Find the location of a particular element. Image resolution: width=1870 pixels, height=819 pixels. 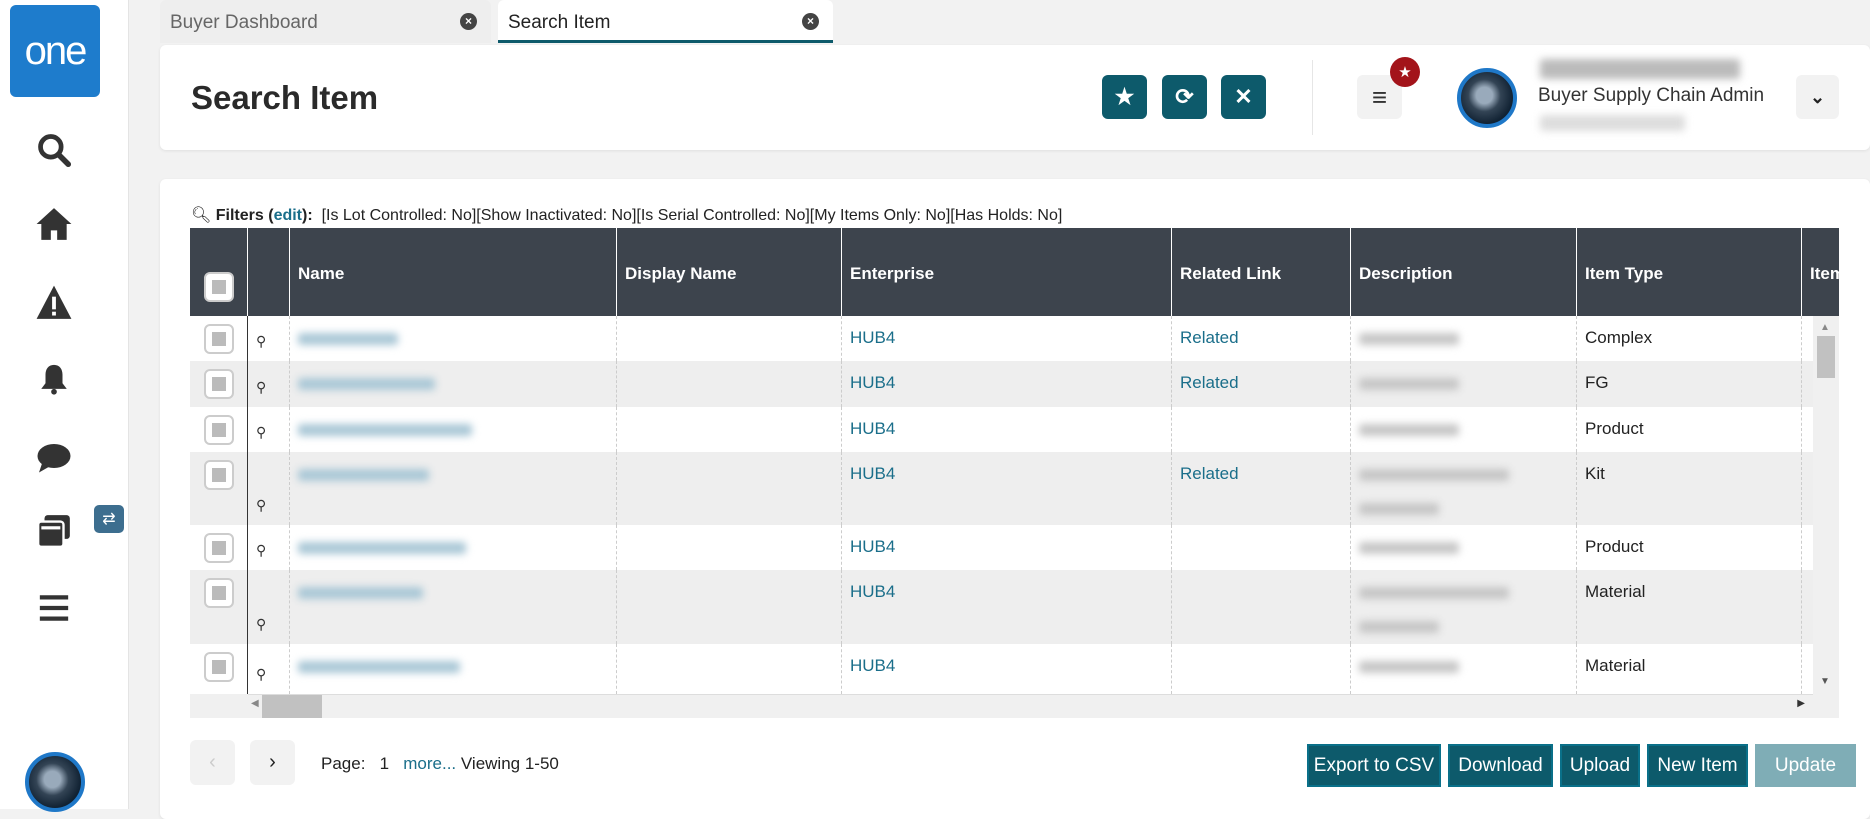

column-header: Description is located at coordinates (1464, 272).